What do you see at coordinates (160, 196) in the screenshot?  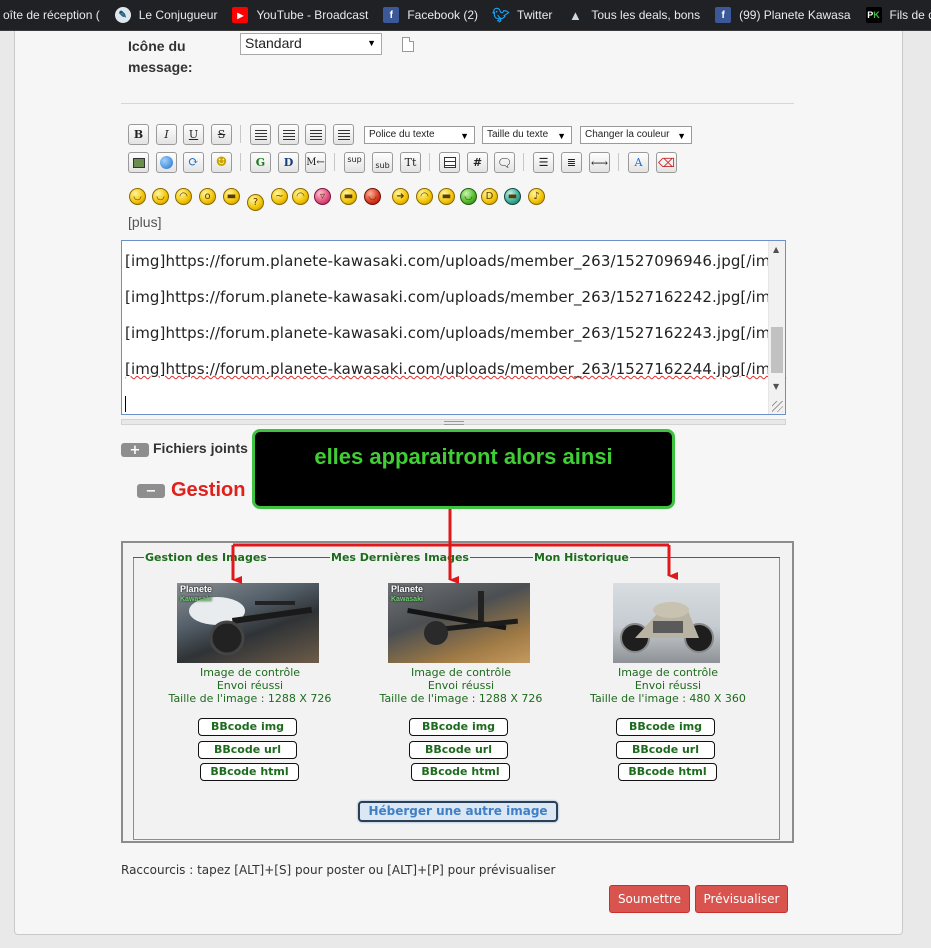 I see `smiley-wink-icon: ◡` at bounding box center [160, 196].